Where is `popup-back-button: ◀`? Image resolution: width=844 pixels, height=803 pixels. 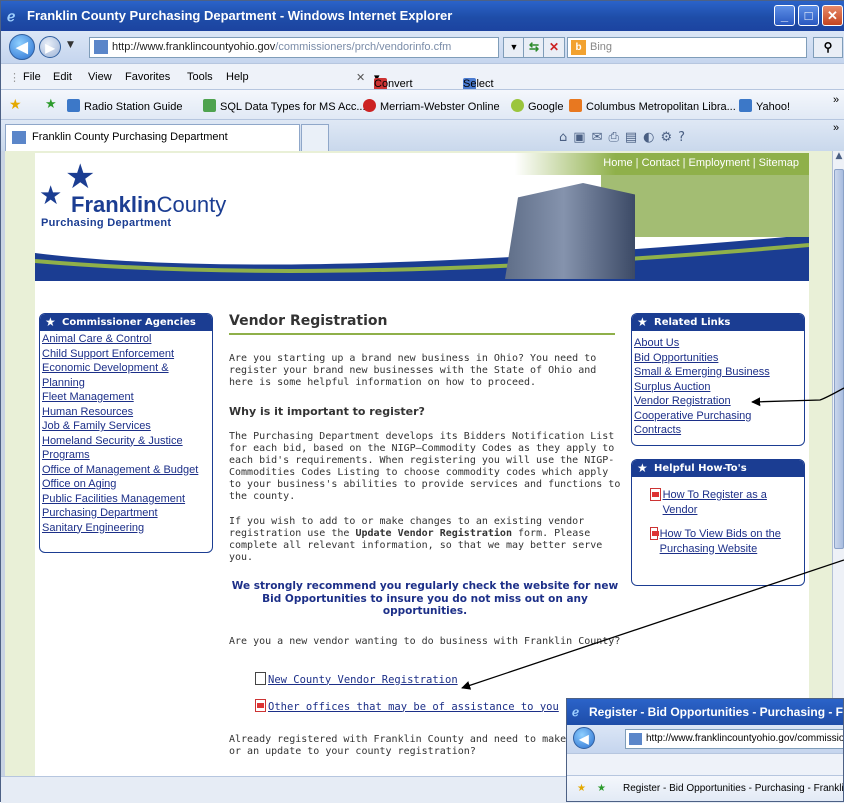 popup-back-button: ◀ is located at coordinates (584, 738).